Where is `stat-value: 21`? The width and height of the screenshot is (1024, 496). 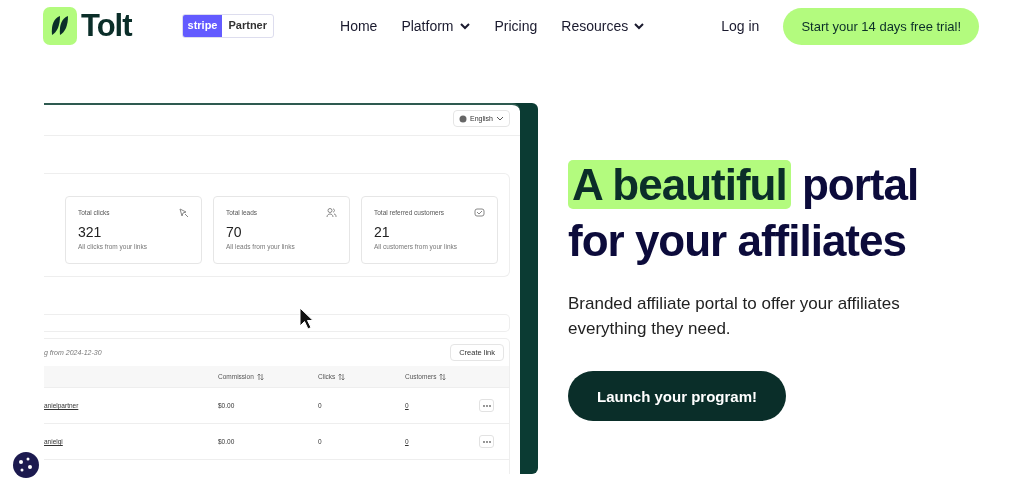
stat-value: 21 is located at coordinates (382, 232).